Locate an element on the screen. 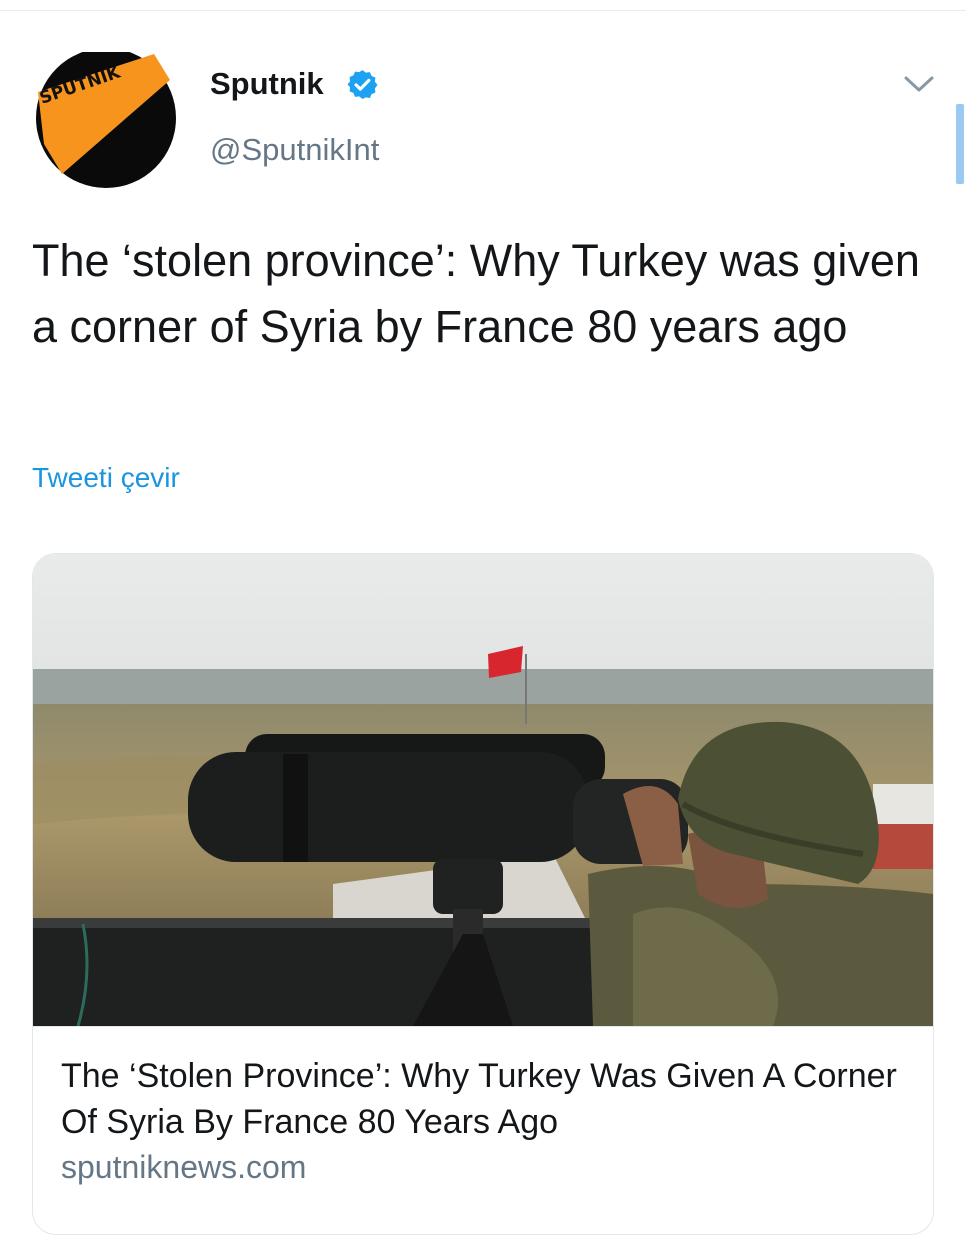  top-divider is located at coordinates (483, 10).